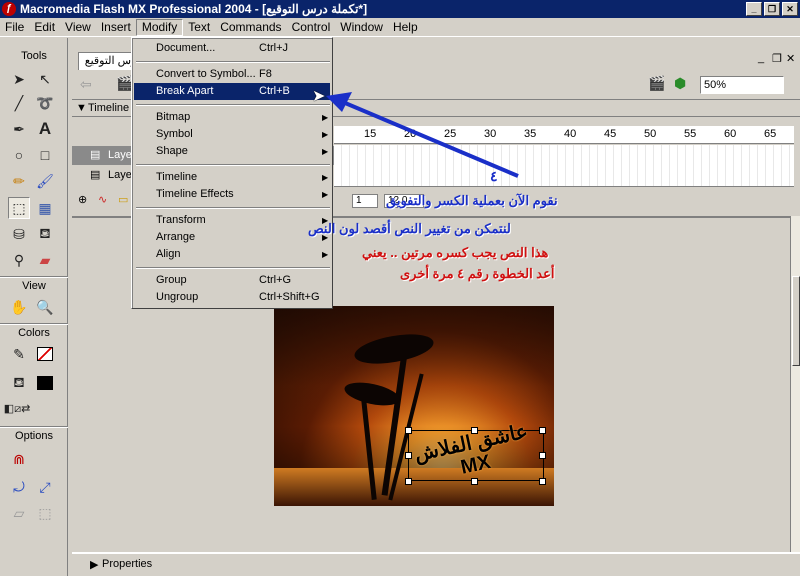  What do you see at coordinates (319, 96) in the screenshot?
I see `mouse-cursor-icon: ➤` at bounding box center [319, 96].